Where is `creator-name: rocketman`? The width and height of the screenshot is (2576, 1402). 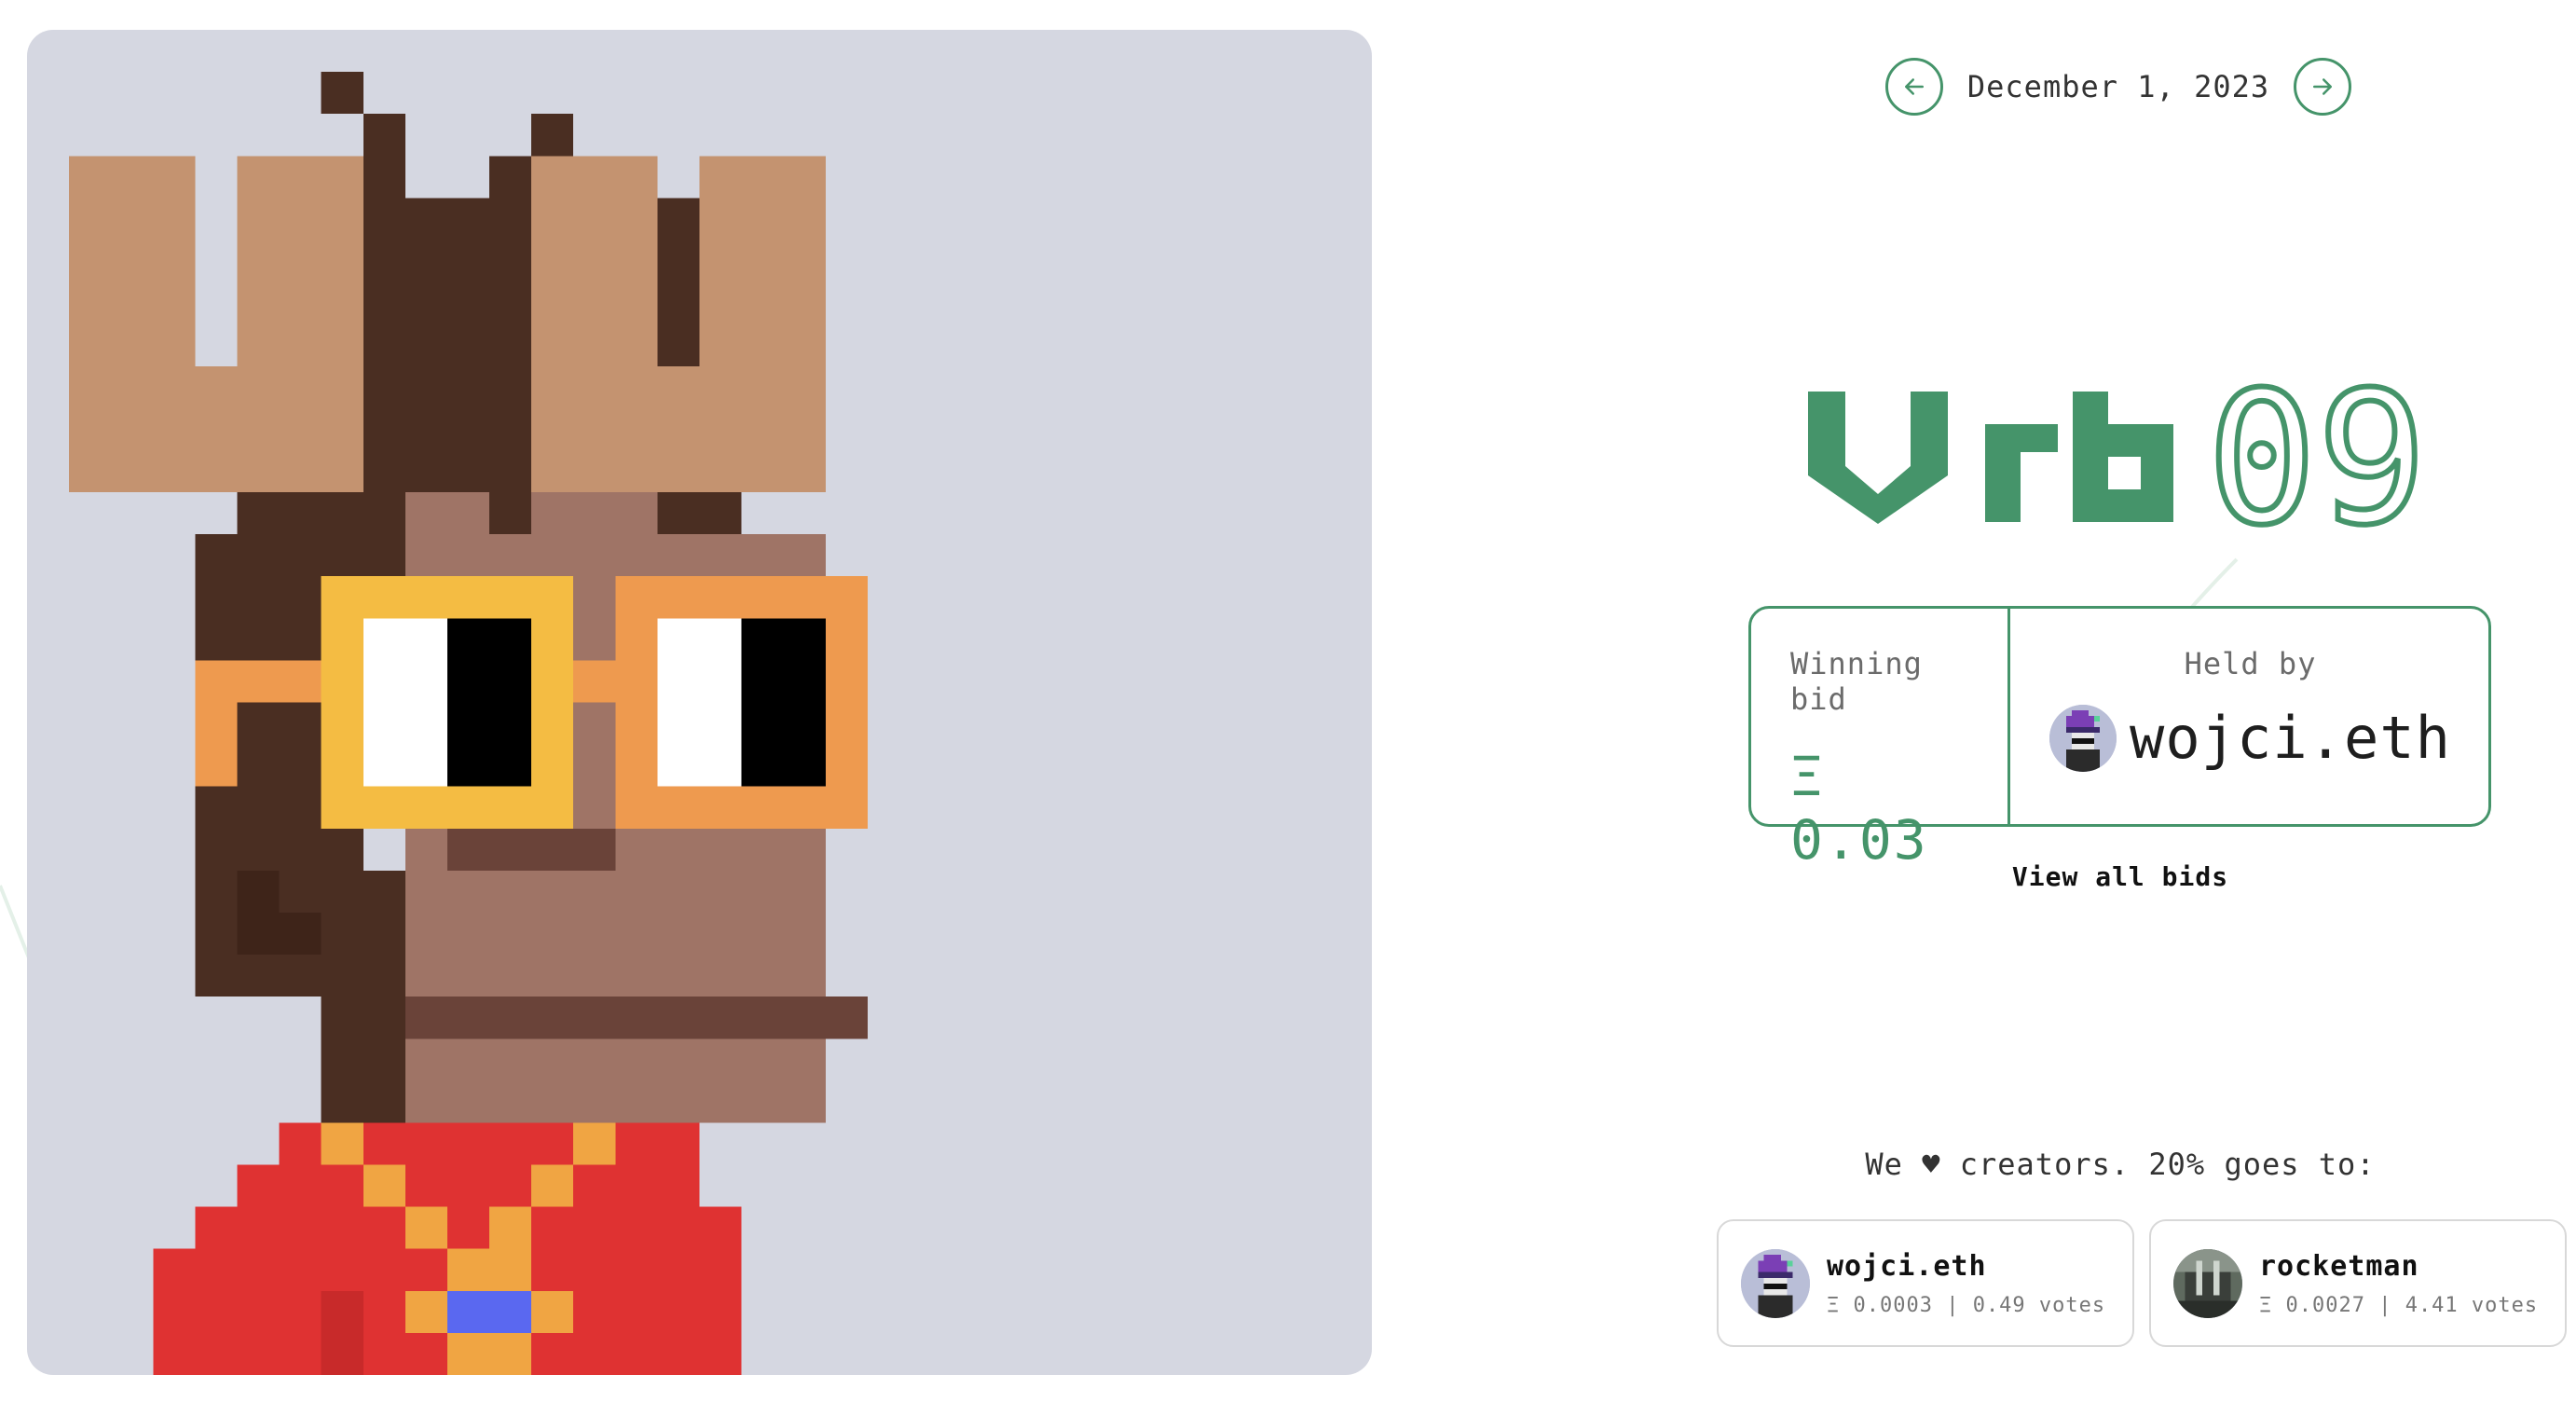 creator-name: rocketman is located at coordinates (2339, 1266).